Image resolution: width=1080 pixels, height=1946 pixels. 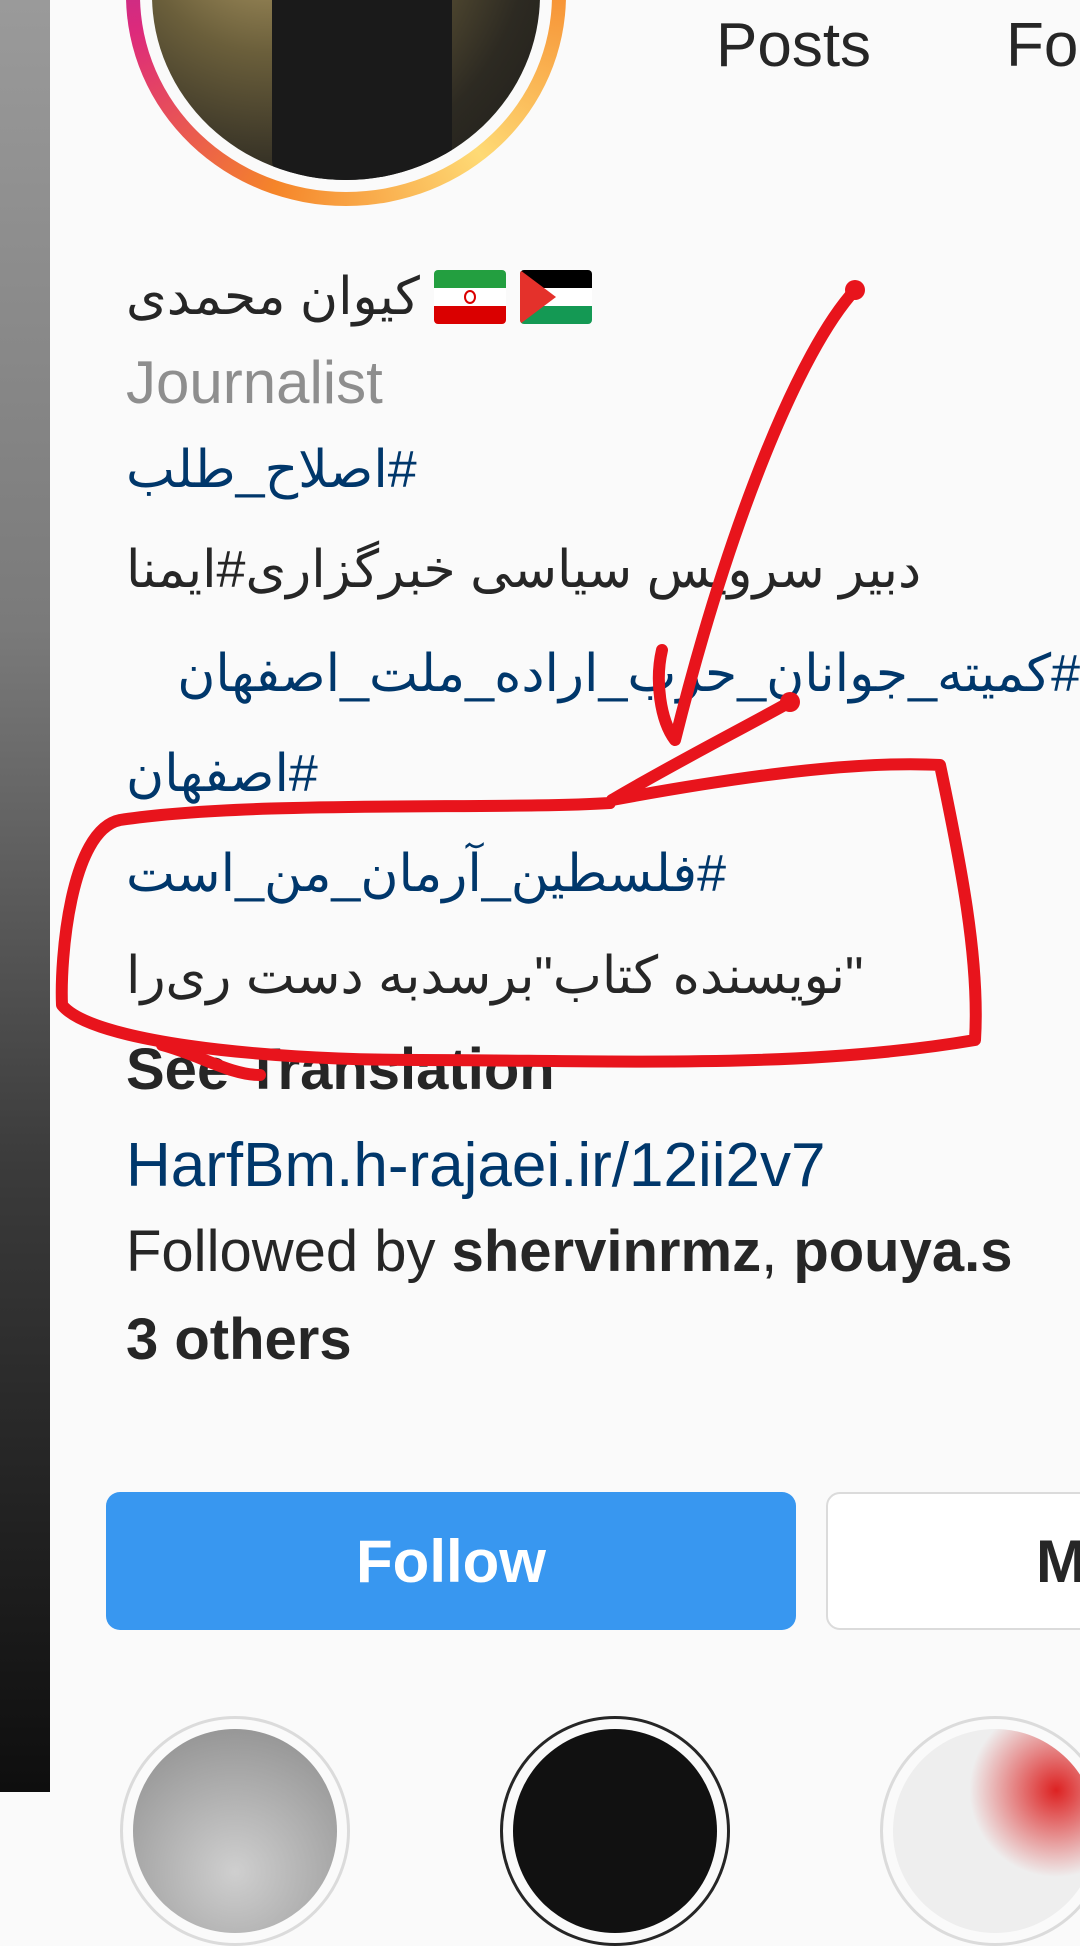 I want to click on posts-stat-label: Posts, so click(x=793, y=45).